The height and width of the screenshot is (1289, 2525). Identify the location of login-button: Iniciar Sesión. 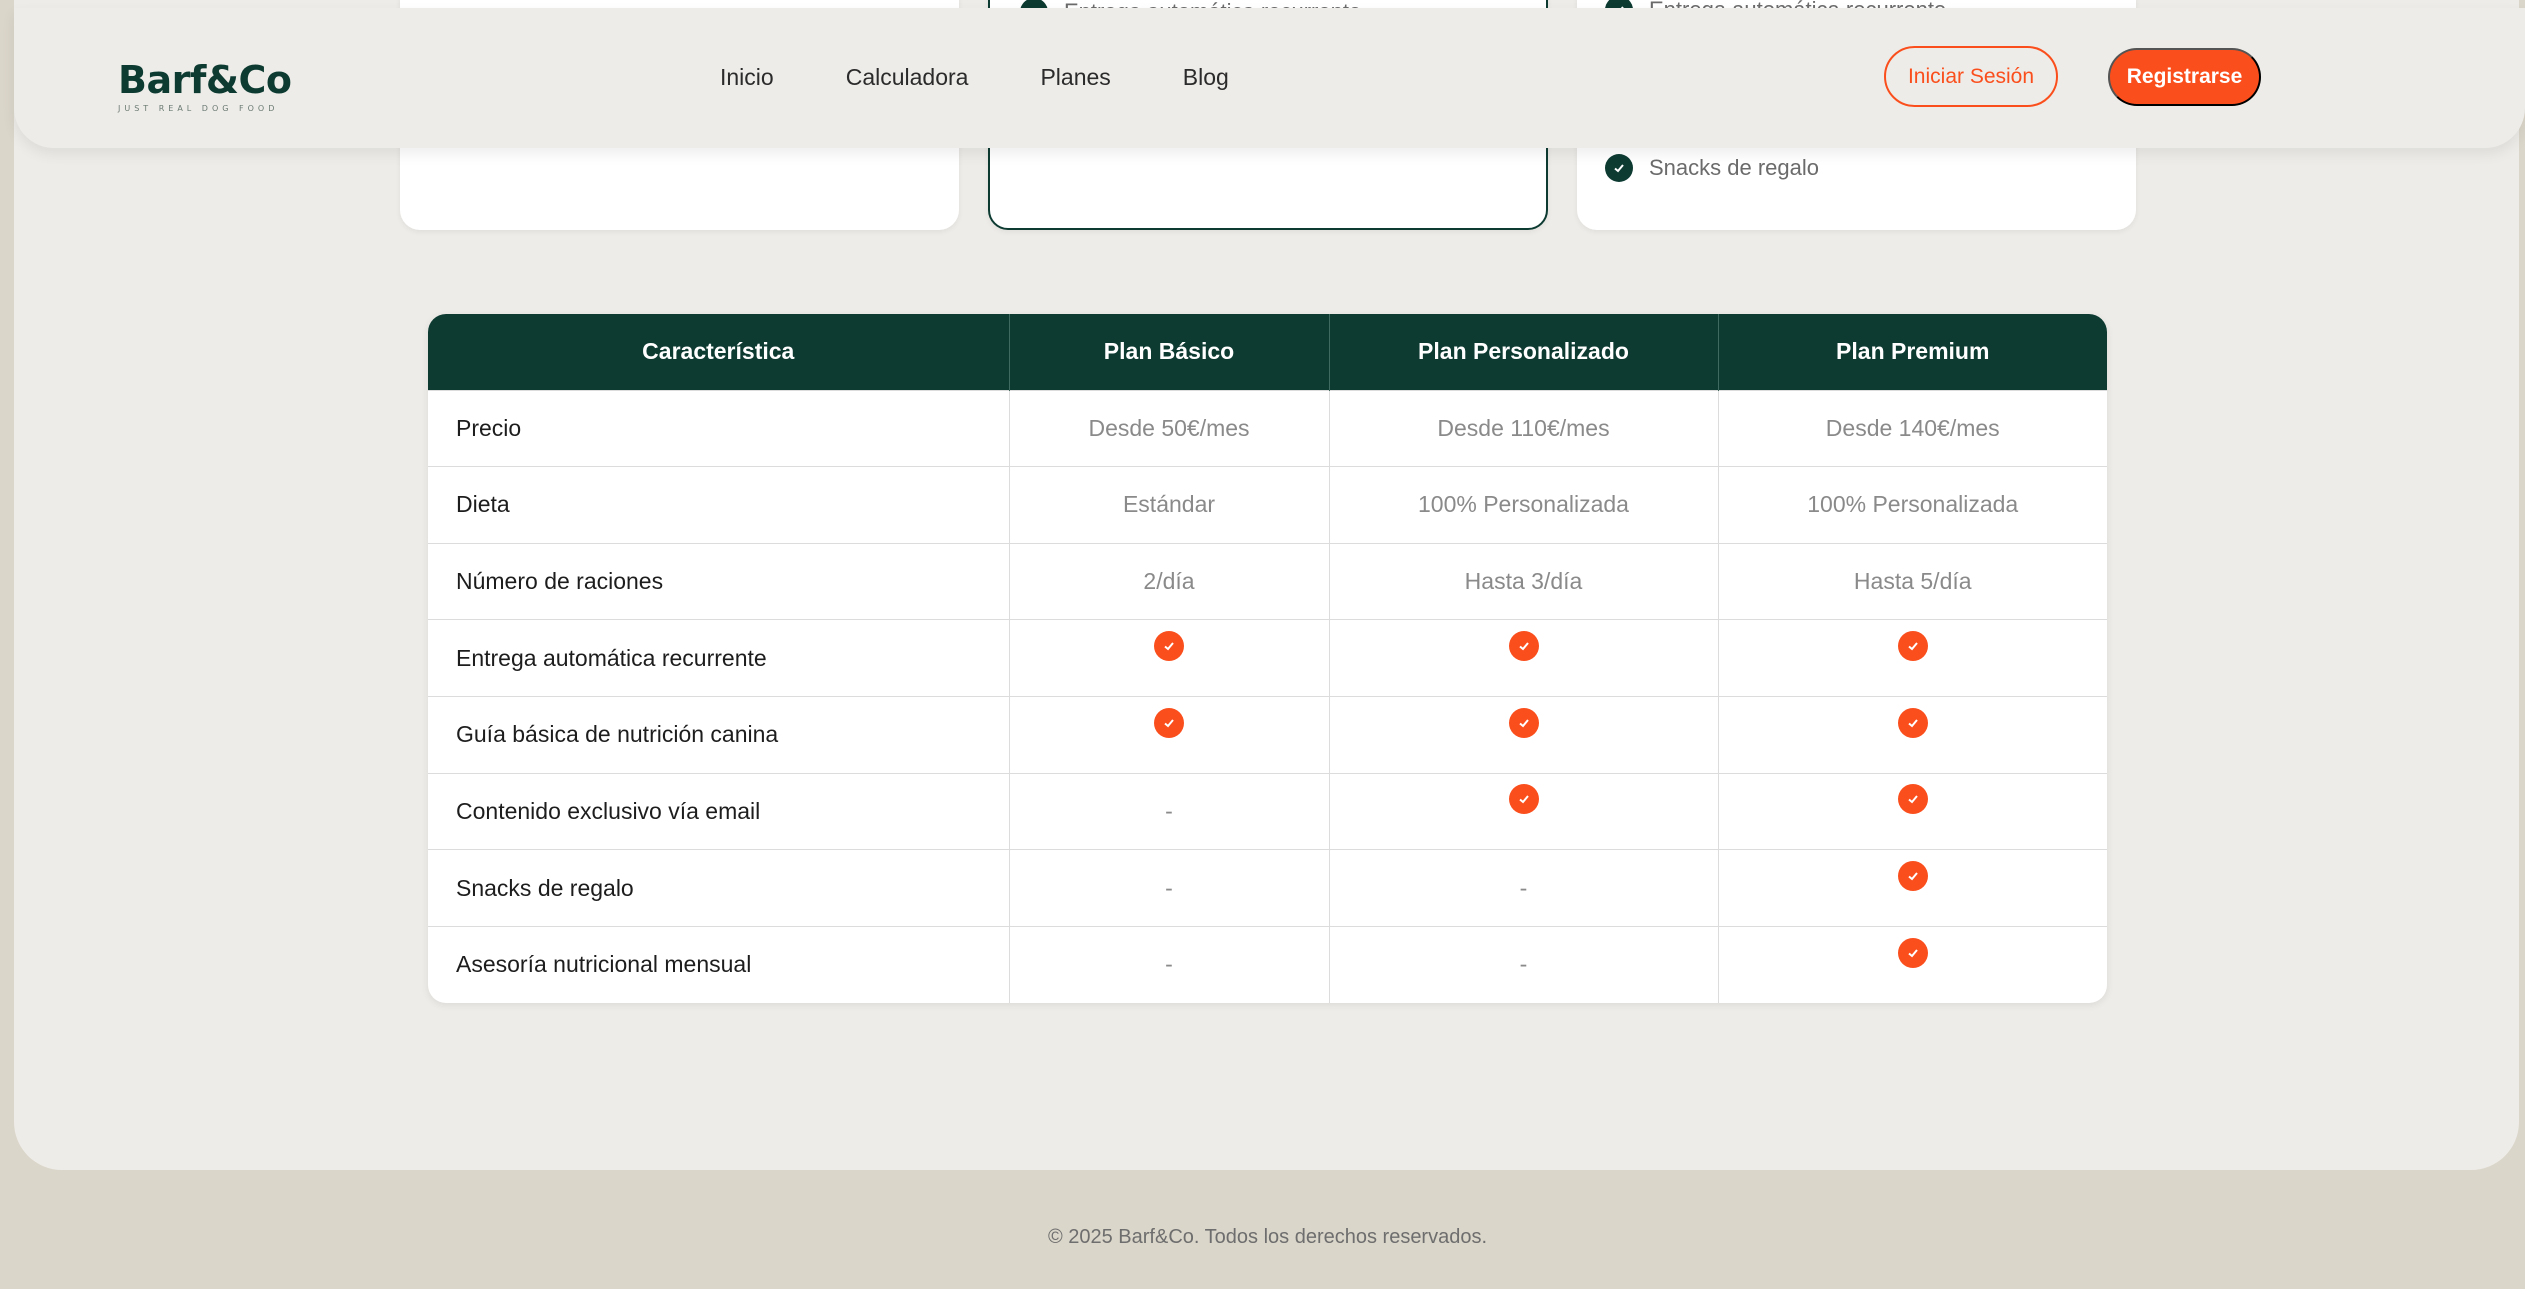
(1971, 76).